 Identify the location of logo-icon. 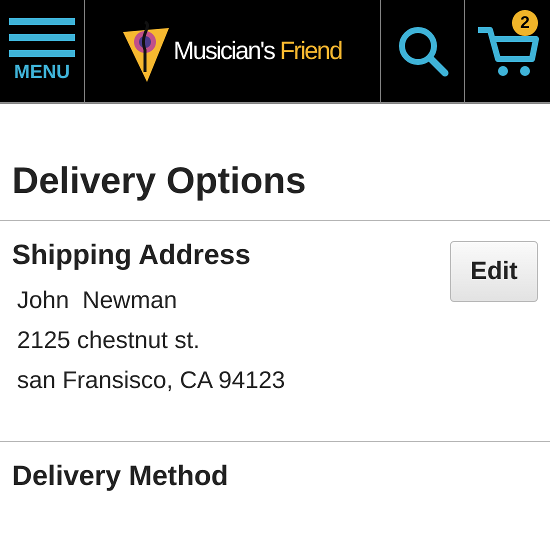
(146, 51).